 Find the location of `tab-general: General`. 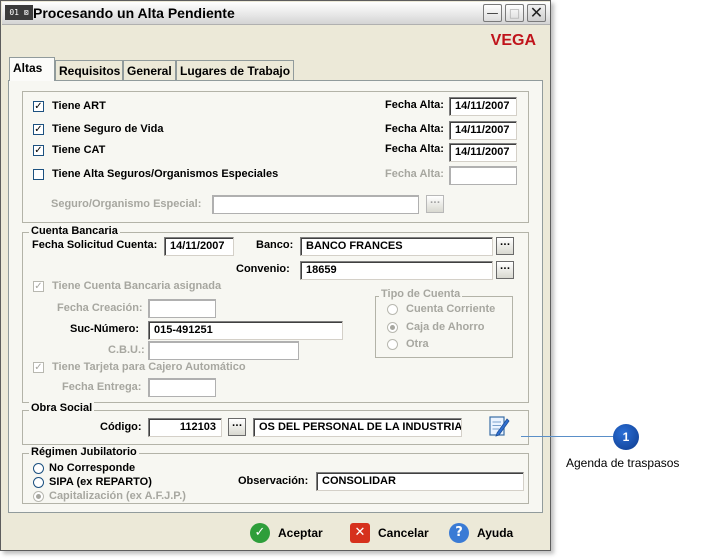

tab-general: General is located at coordinates (149, 70).